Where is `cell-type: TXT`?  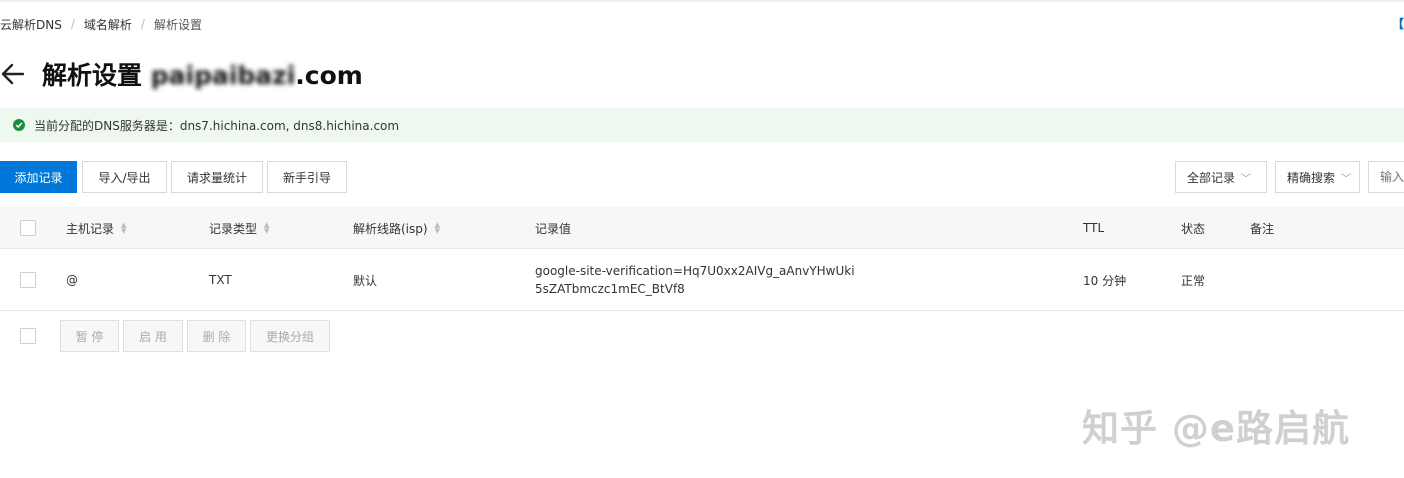 cell-type: TXT is located at coordinates (220, 280).